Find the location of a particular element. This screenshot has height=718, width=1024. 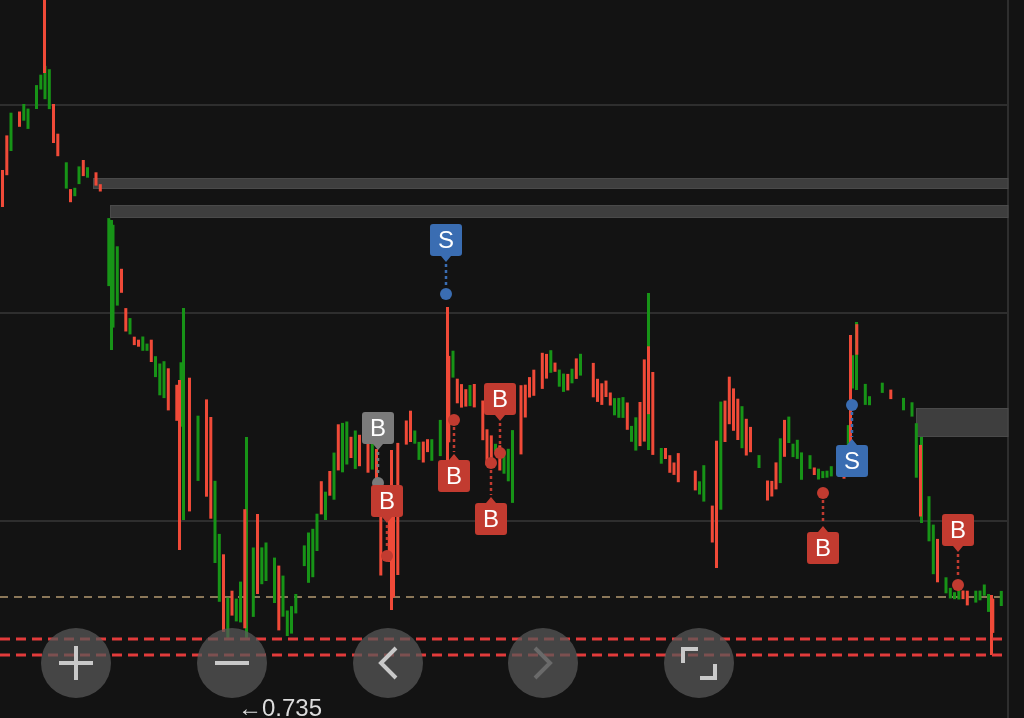

price-label: ←0.735 is located at coordinates (280, 708).